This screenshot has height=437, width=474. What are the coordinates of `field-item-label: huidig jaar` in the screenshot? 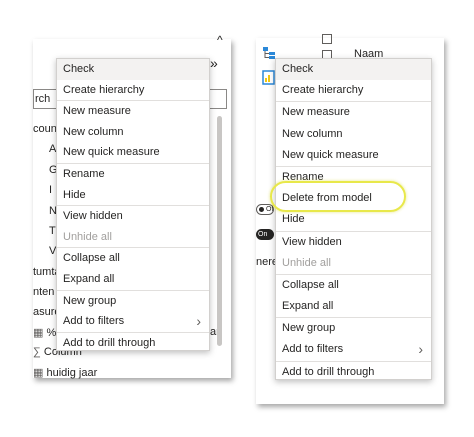 It's located at (72, 373).